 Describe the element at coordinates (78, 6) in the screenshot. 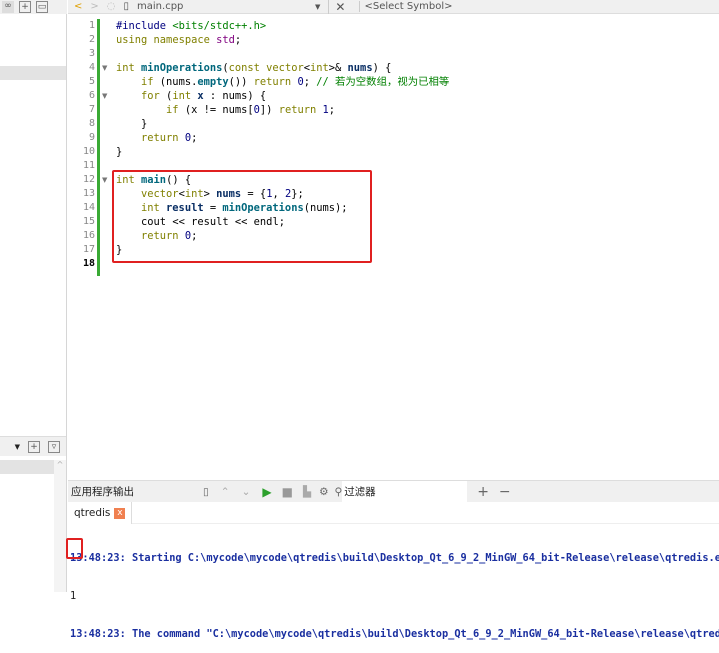

I see `back-icon: <` at that location.